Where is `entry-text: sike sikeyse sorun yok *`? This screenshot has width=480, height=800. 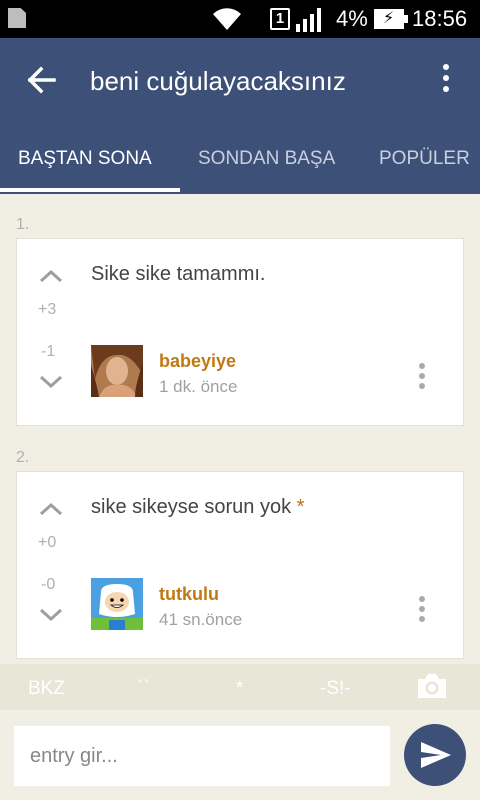
entry-text: sike sikeyse sorun yok * is located at coordinates (197, 507).